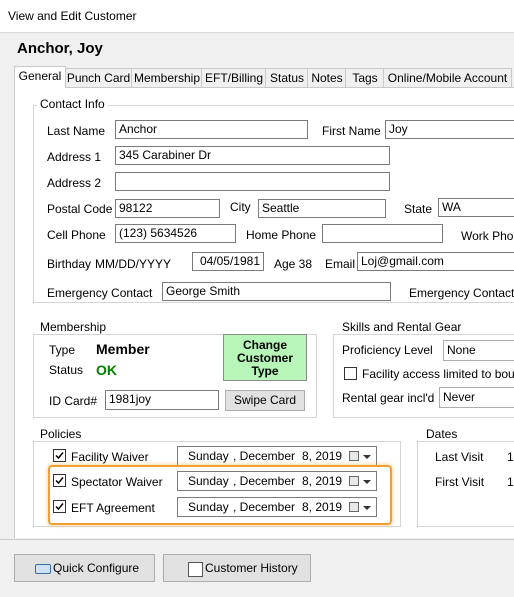  Describe the element at coordinates (322, 456) in the screenshot. I see `date-date: 8, 2019` at that location.